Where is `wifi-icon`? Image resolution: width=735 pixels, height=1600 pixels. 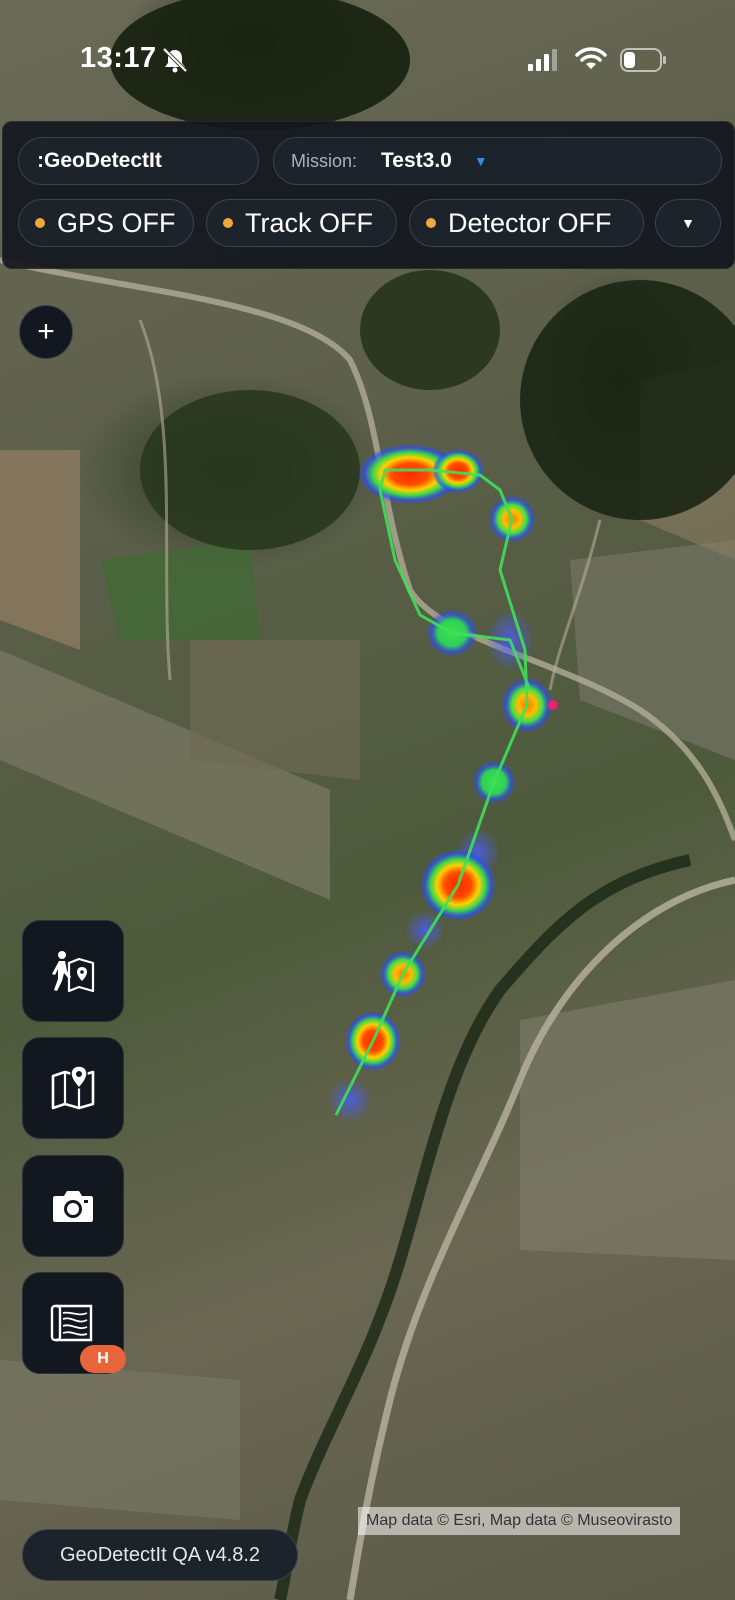 wifi-icon is located at coordinates (591, 58).